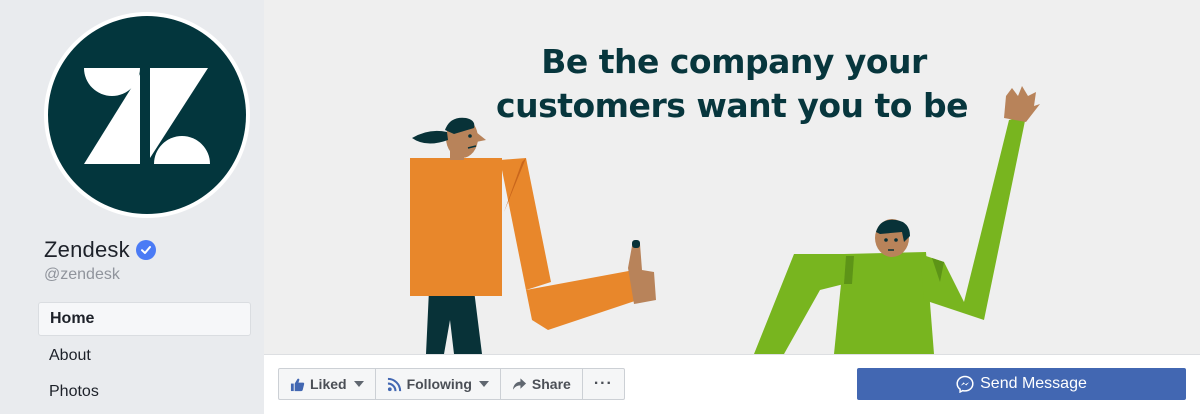 The height and width of the screenshot is (414, 1200). I want to click on nav-item-home: Home, so click(144, 319).